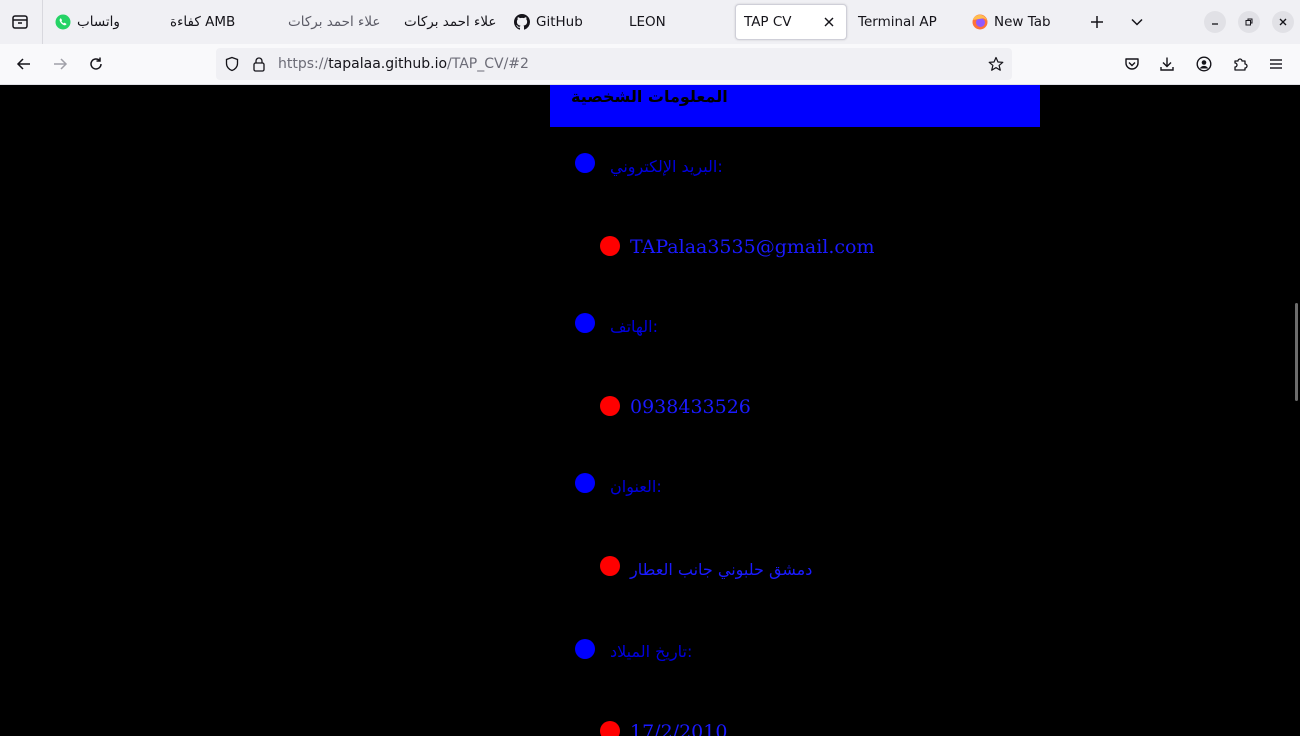  What do you see at coordinates (980, 22) in the screenshot?
I see `firefox-icon` at bounding box center [980, 22].